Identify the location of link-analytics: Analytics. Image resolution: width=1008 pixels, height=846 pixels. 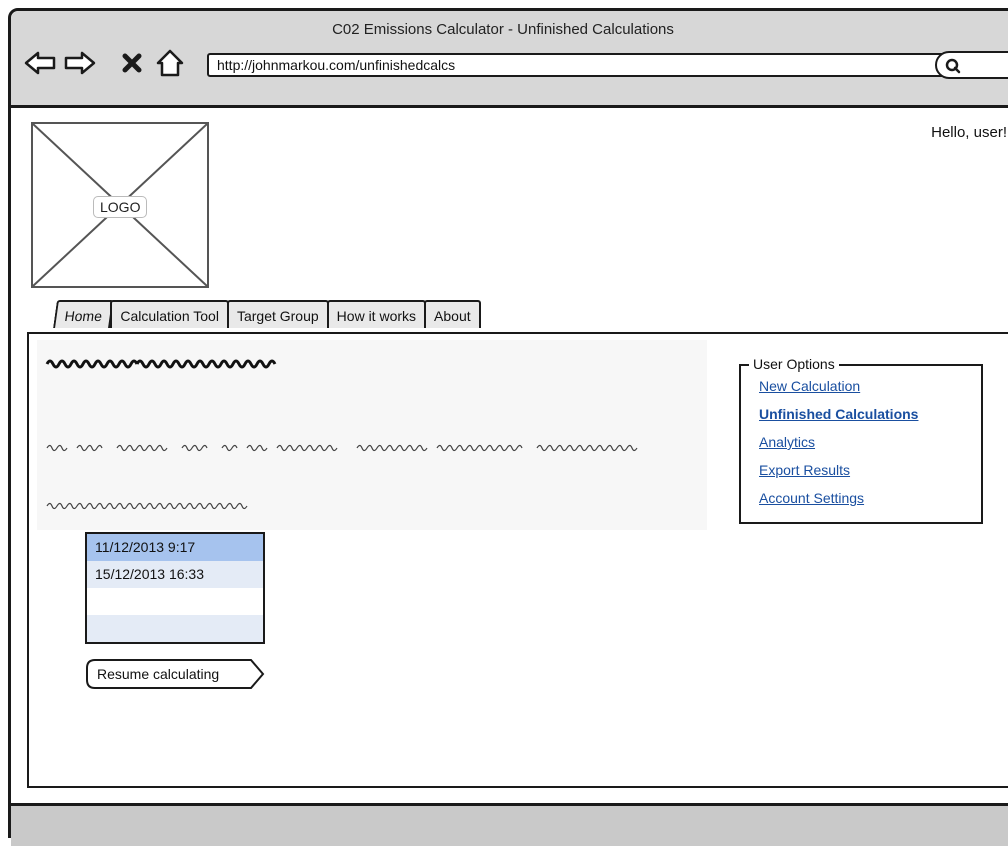
(787, 442).